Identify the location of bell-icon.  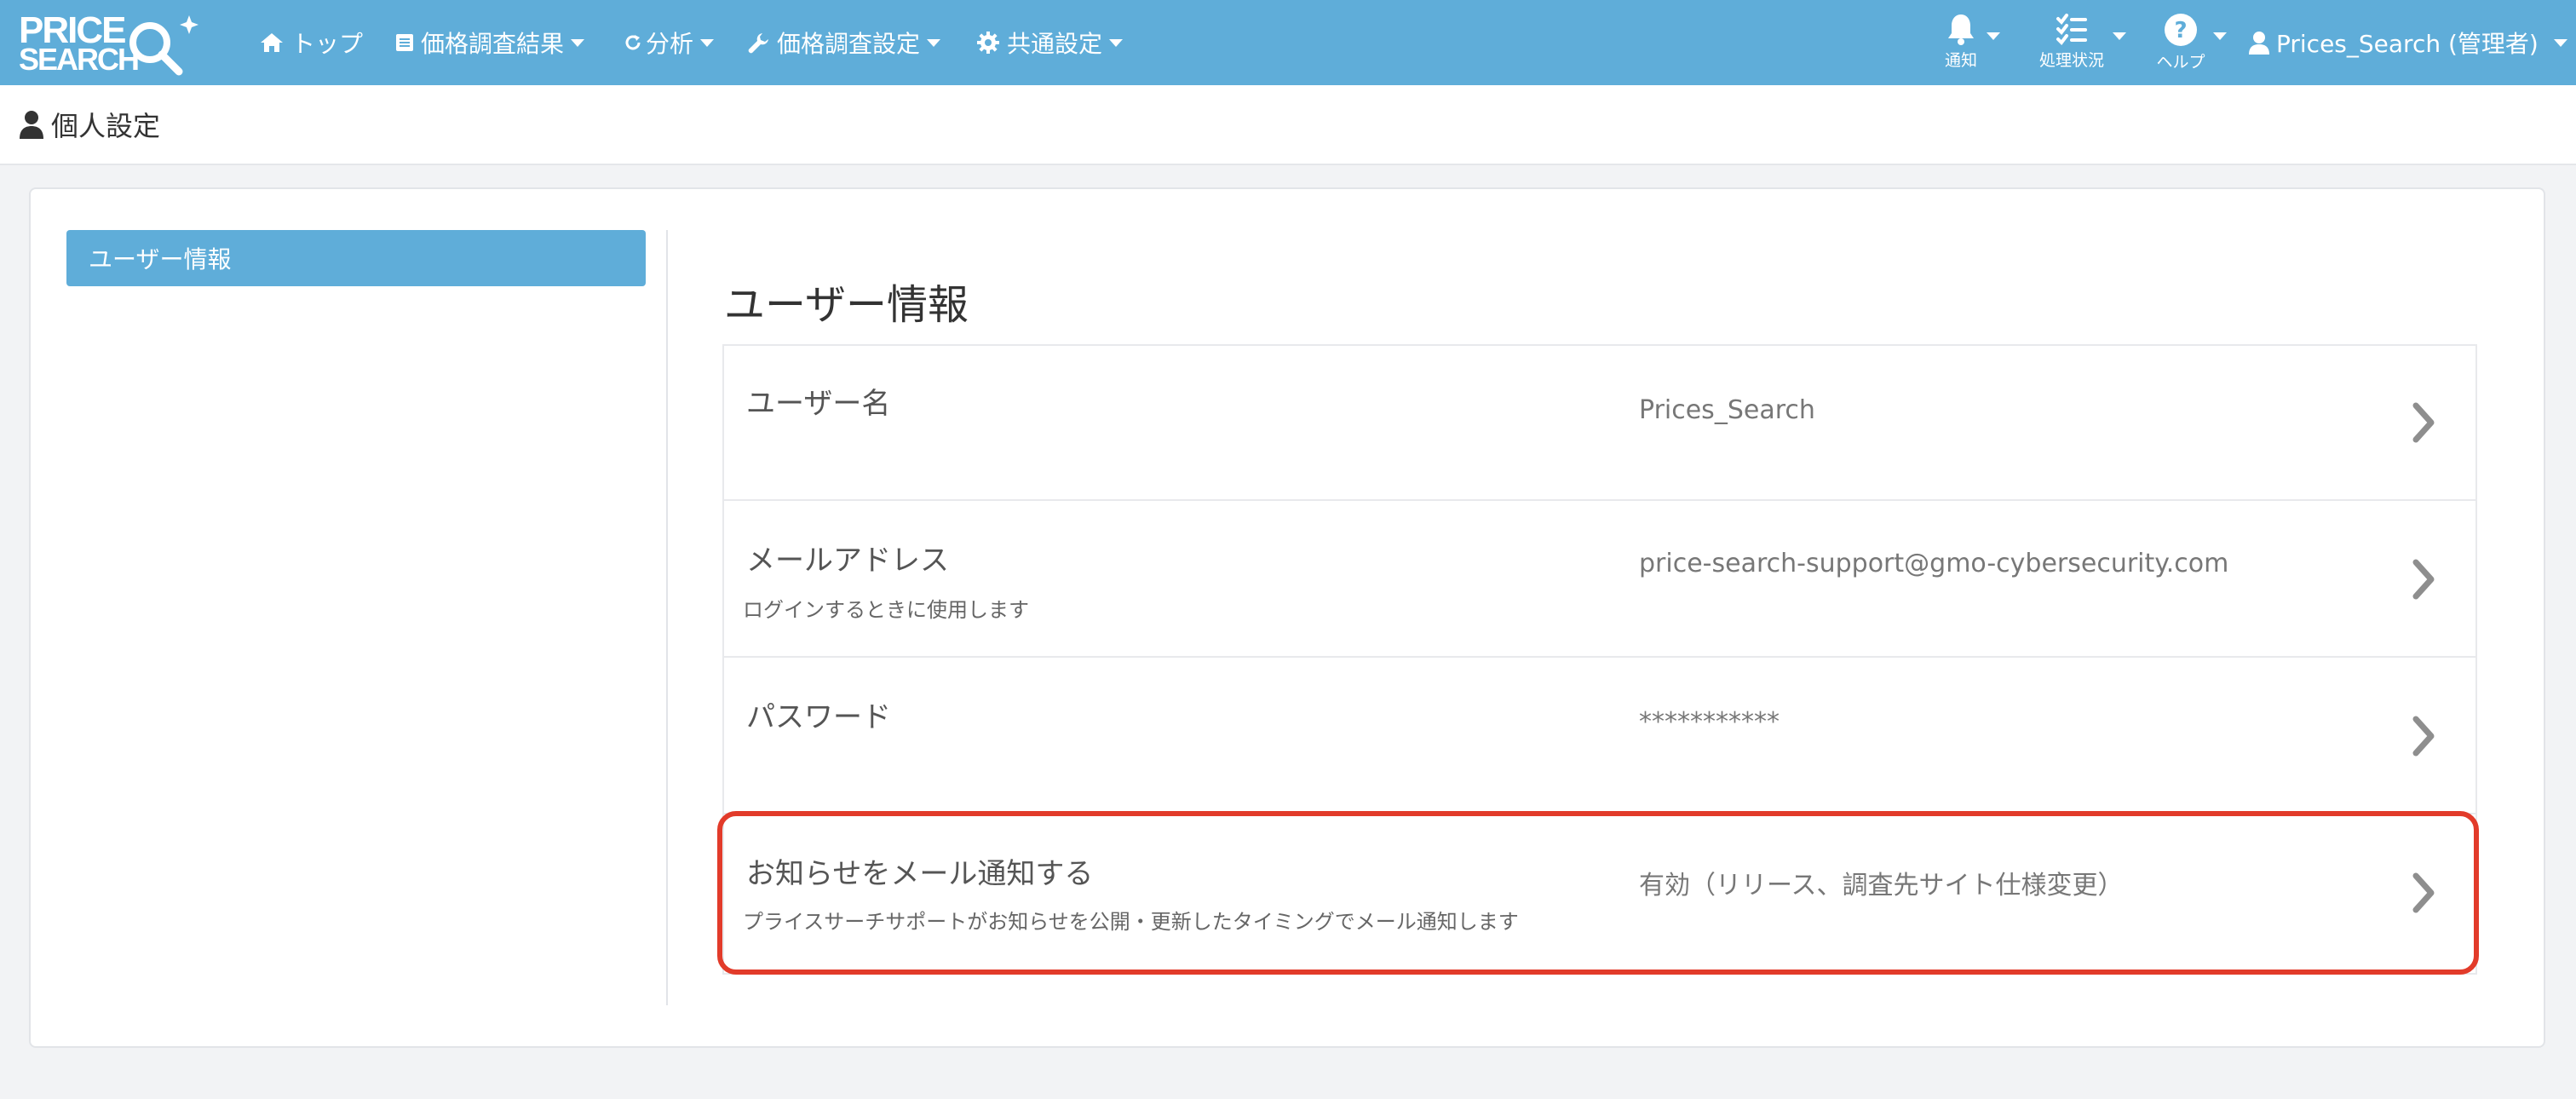
(1961, 29).